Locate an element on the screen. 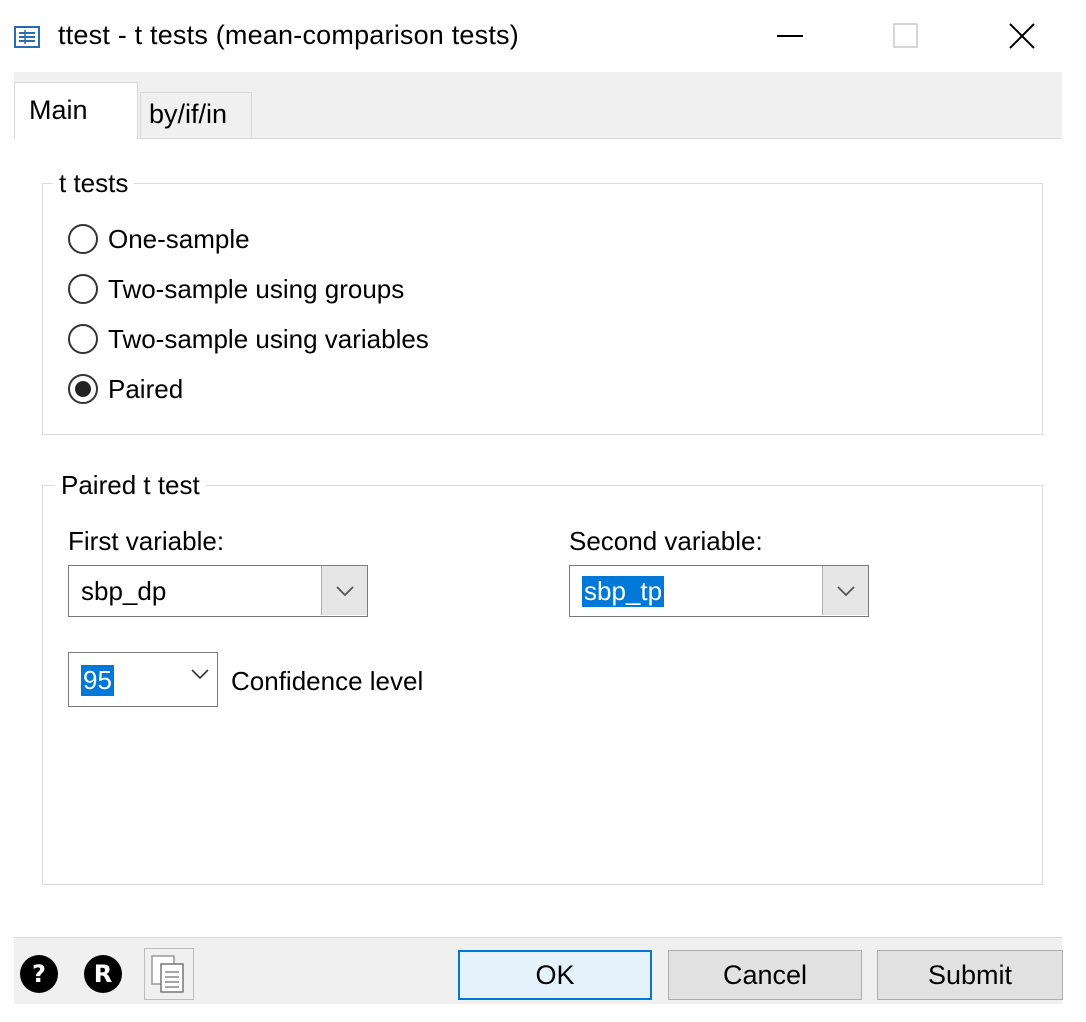 The height and width of the screenshot is (1022, 1086). radio-two-sample-variables: Two-sample using variables is located at coordinates (248, 339).